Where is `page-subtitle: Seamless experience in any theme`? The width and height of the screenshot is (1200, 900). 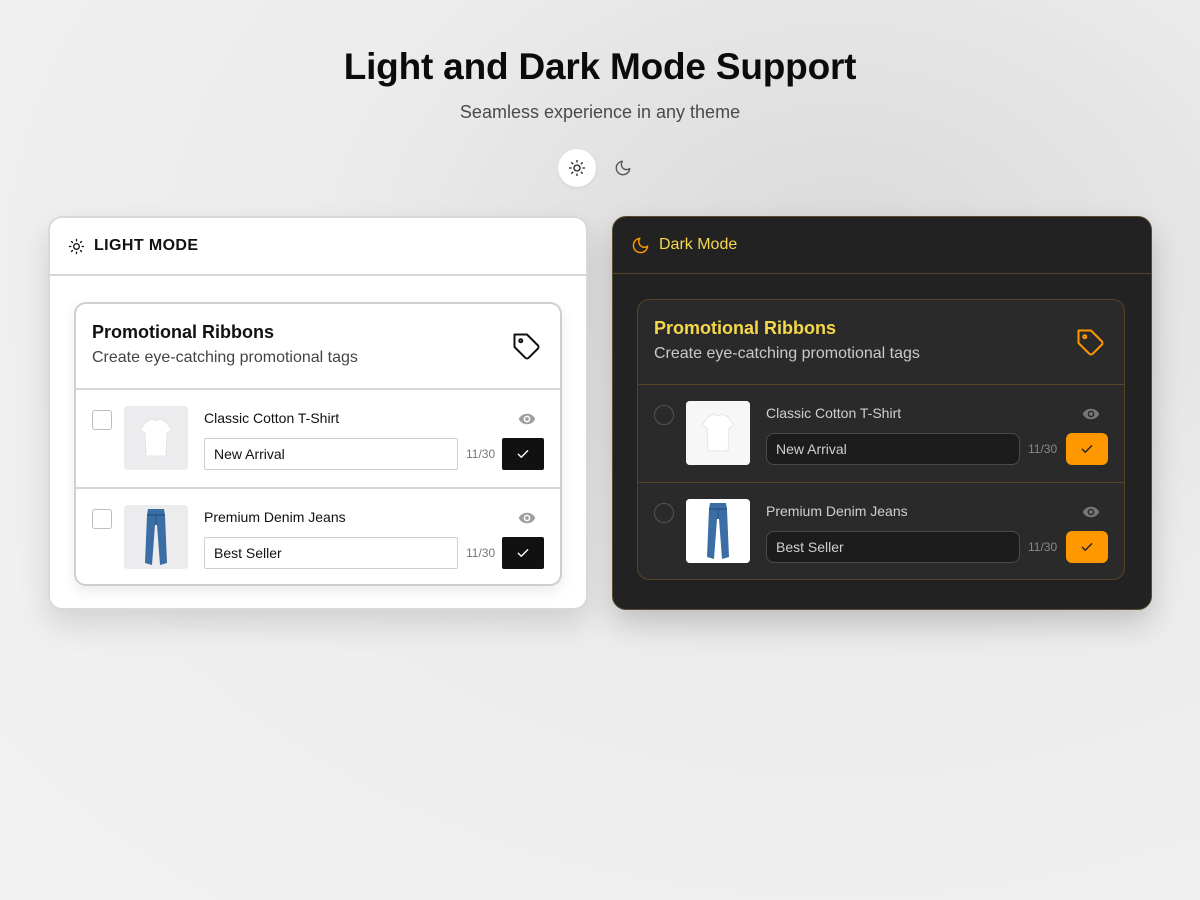
page-subtitle: Seamless experience in any theme is located at coordinates (600, 112).